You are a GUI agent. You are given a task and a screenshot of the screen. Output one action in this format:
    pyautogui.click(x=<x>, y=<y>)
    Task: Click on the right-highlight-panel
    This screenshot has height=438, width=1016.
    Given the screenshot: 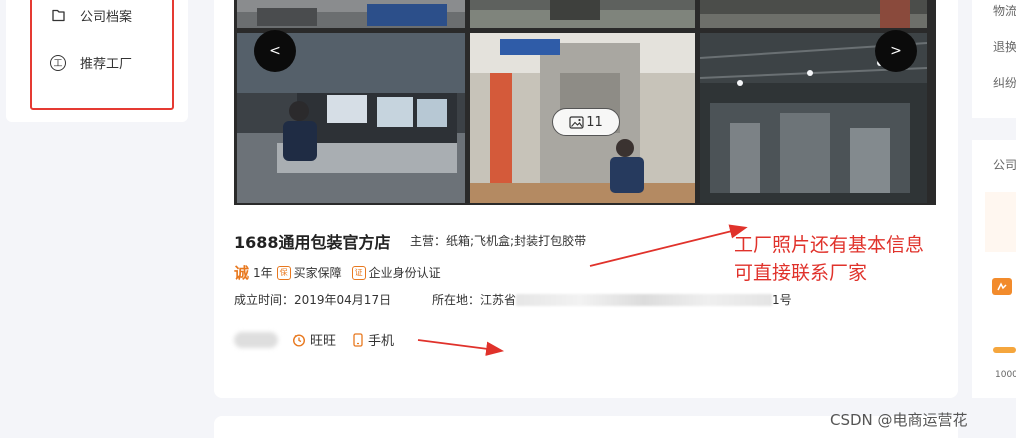 What is the action you would take?
    pyautogui.click(x=1000, y=222)
    